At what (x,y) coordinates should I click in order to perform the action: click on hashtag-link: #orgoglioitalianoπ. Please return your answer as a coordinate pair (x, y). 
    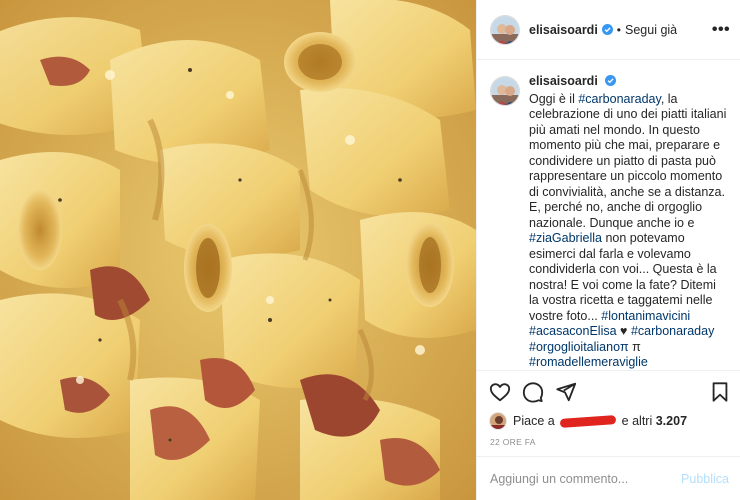
    Looking at the image, I should click on (579, 347).